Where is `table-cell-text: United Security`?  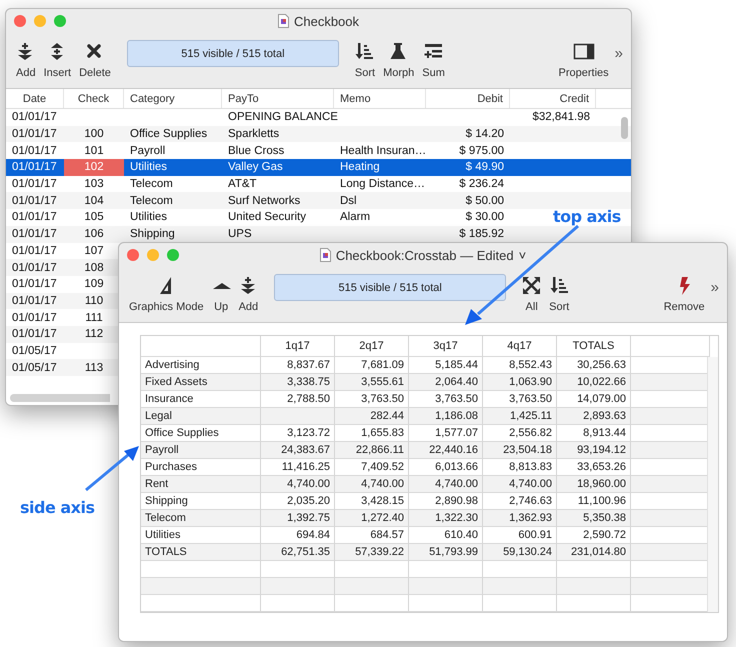 table-cell-text: United Security is located at coordinates (267, 218).